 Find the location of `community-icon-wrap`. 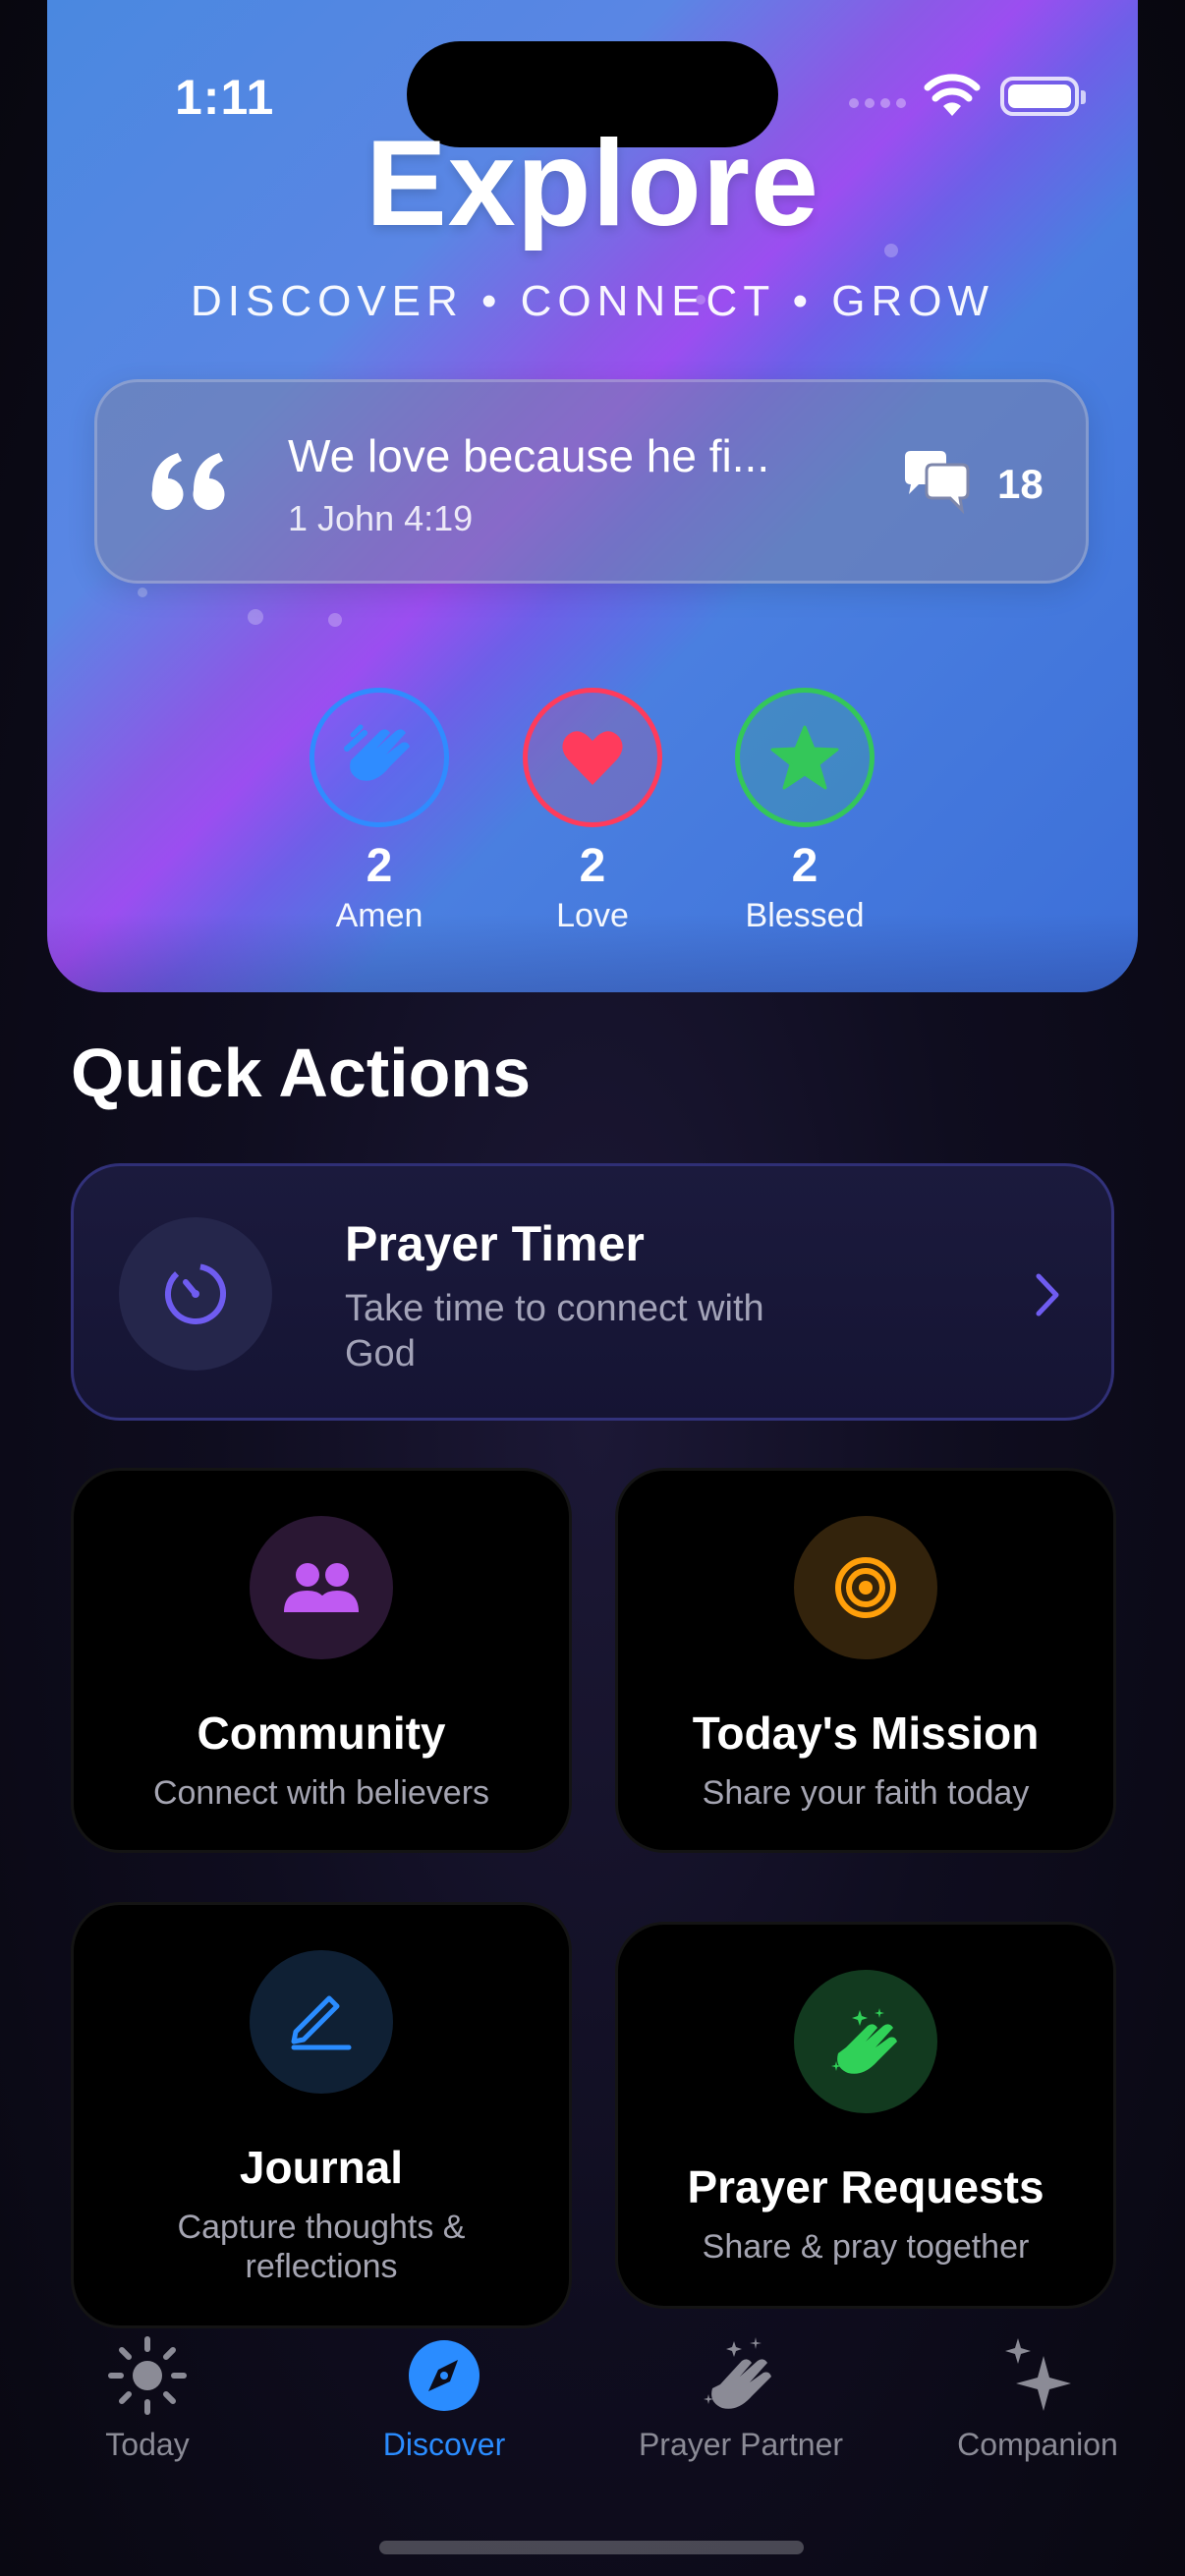

community-icon-wrap is located at coordinates (321, 1587).